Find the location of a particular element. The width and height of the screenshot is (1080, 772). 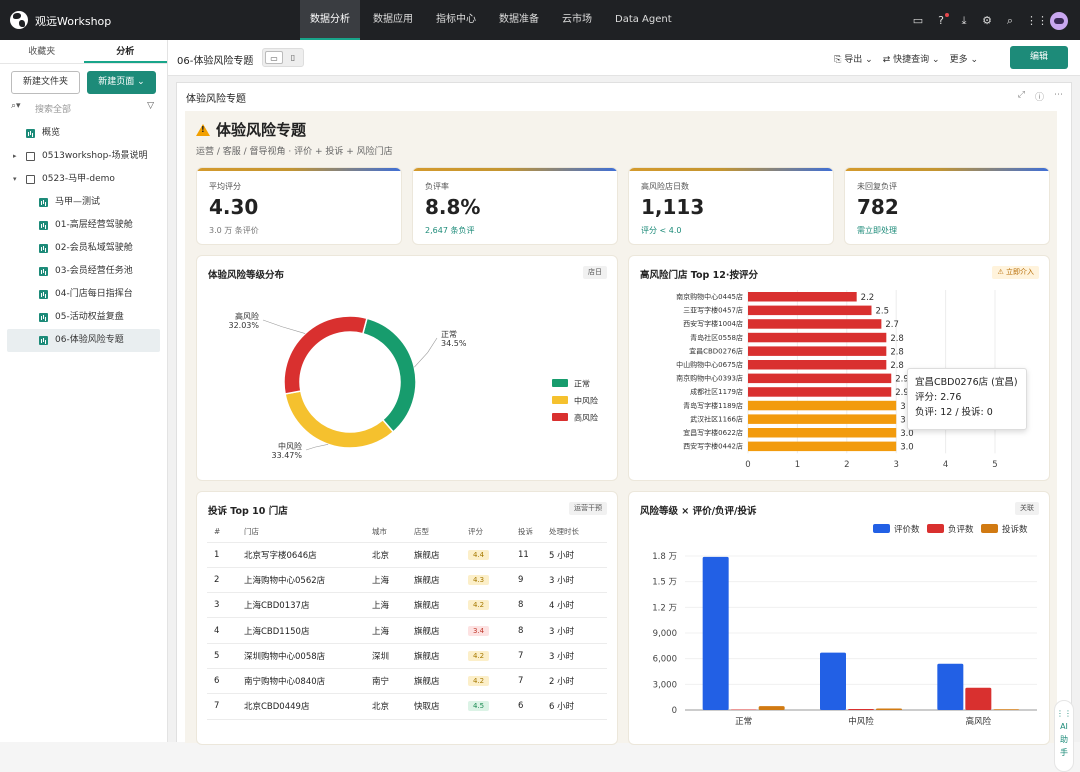

table-row: 5 深圳购物中心0058店 深圳 旗舰店 4.2 7 3 小时 is located at coordinates (407, 656).